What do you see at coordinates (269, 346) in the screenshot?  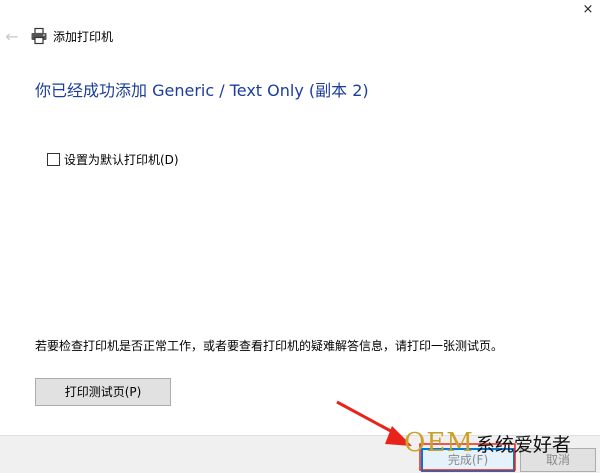 I see `test-page-info-text: 若要检查打印机是否正常工作，或者要查看打印机的疑难解答信息，请打印一张测试页。` at bounding box center [269, 346].